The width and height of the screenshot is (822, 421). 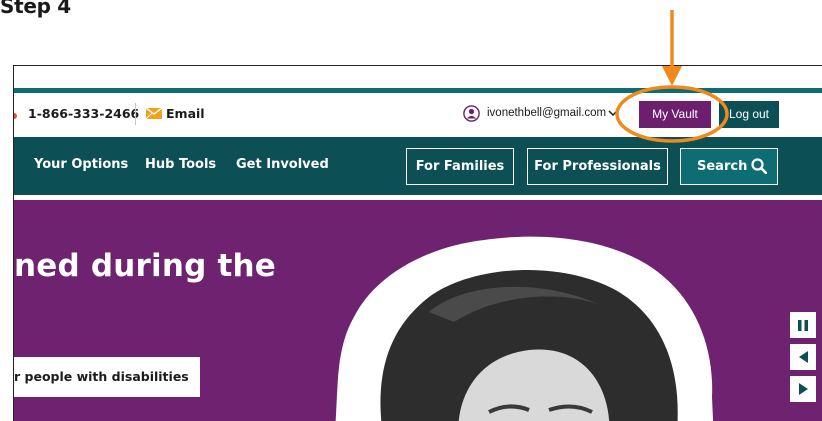 I want to click on next-arrow-icon, so click(x=803, y=389).